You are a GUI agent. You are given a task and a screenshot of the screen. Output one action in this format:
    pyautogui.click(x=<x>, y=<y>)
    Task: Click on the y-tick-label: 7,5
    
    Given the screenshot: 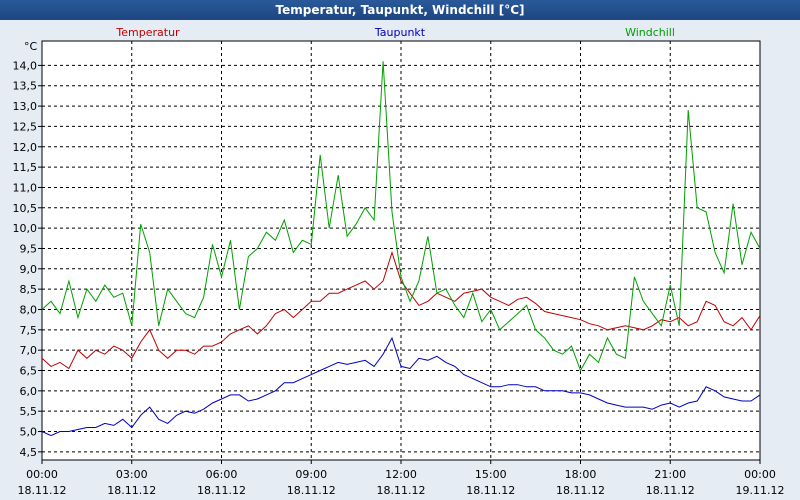 What is the action you would take?
    pyautogui.click(x=29, y=330)
    